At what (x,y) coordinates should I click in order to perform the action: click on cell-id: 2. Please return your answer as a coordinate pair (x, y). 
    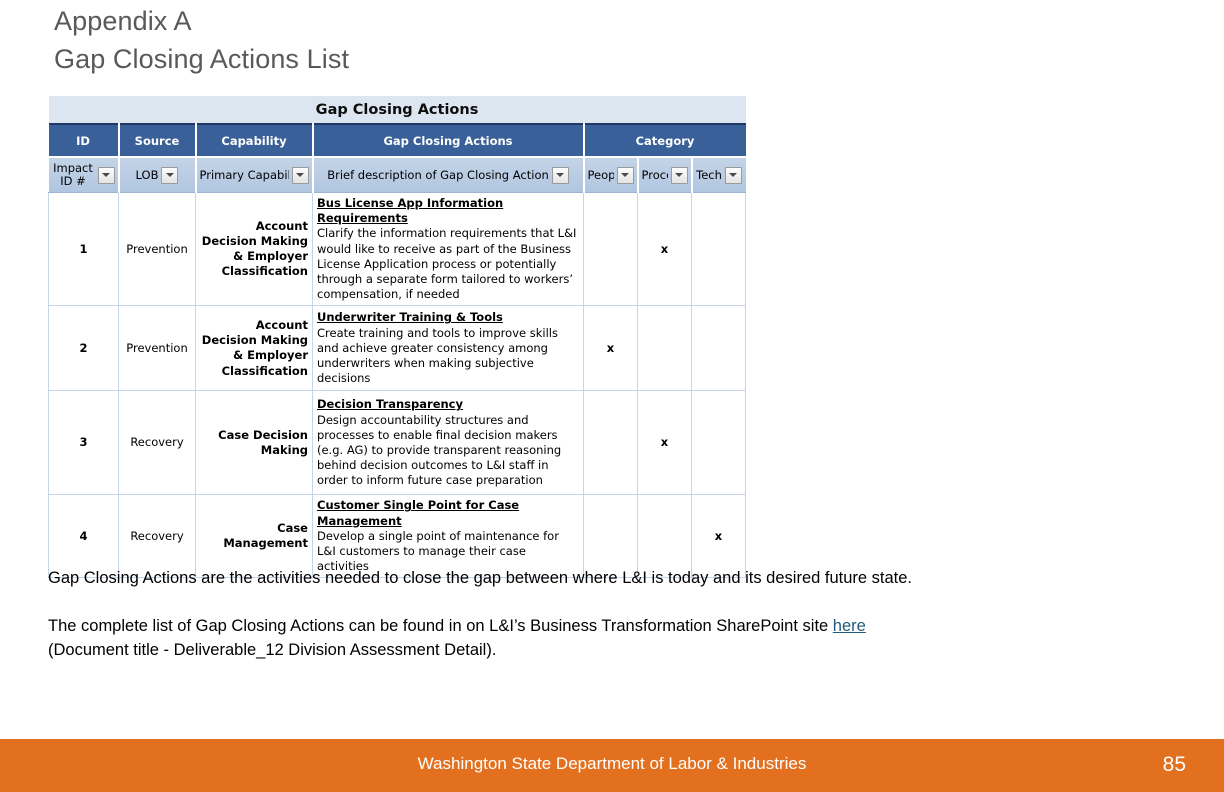
    Looking at the image, I should click on (83, 348).